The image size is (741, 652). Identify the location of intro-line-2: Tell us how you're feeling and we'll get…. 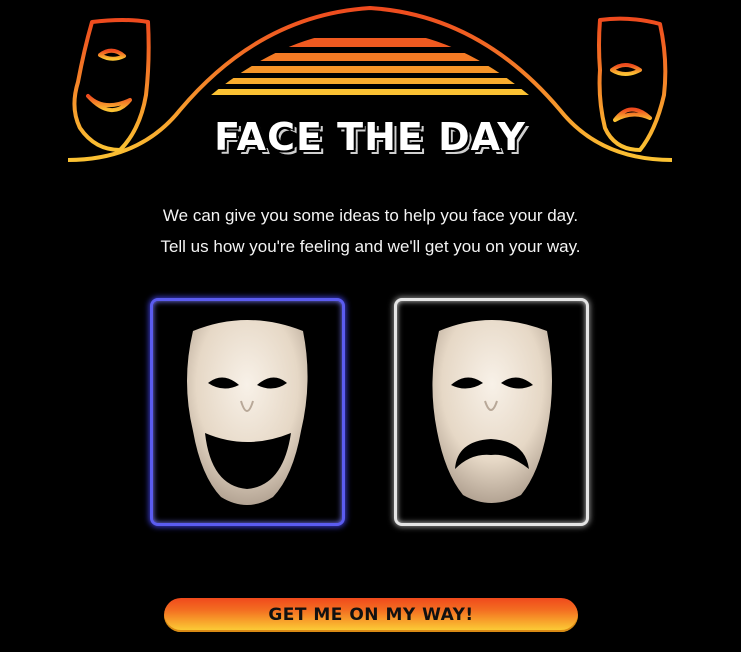
(370, 246).